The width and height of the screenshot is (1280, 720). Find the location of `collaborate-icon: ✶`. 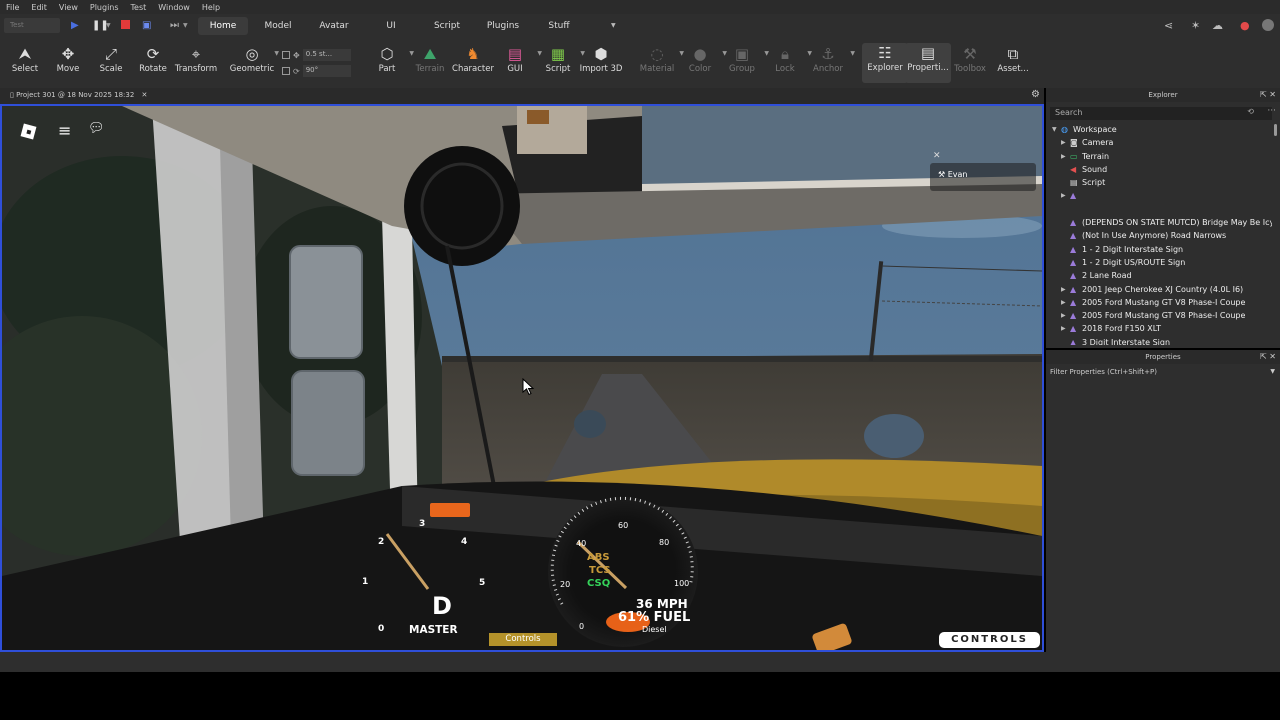

collaborate-icon: ✶ is located at coordinates (1195, 25).